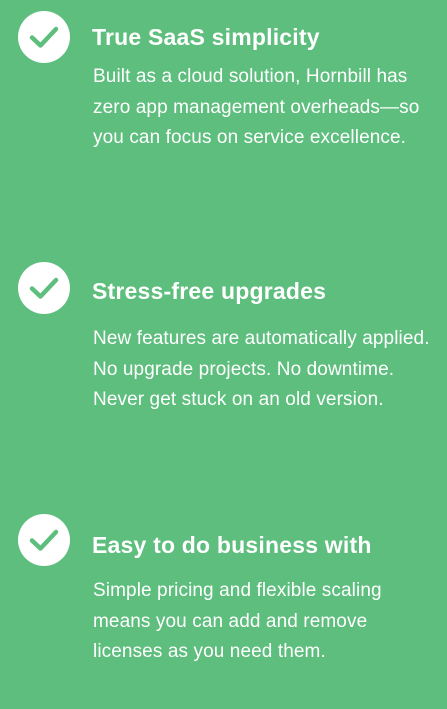 The height and width of the screenshot is (709, 447). I want to click on feature-title: Stress-free upgrades, so click(209, 291).